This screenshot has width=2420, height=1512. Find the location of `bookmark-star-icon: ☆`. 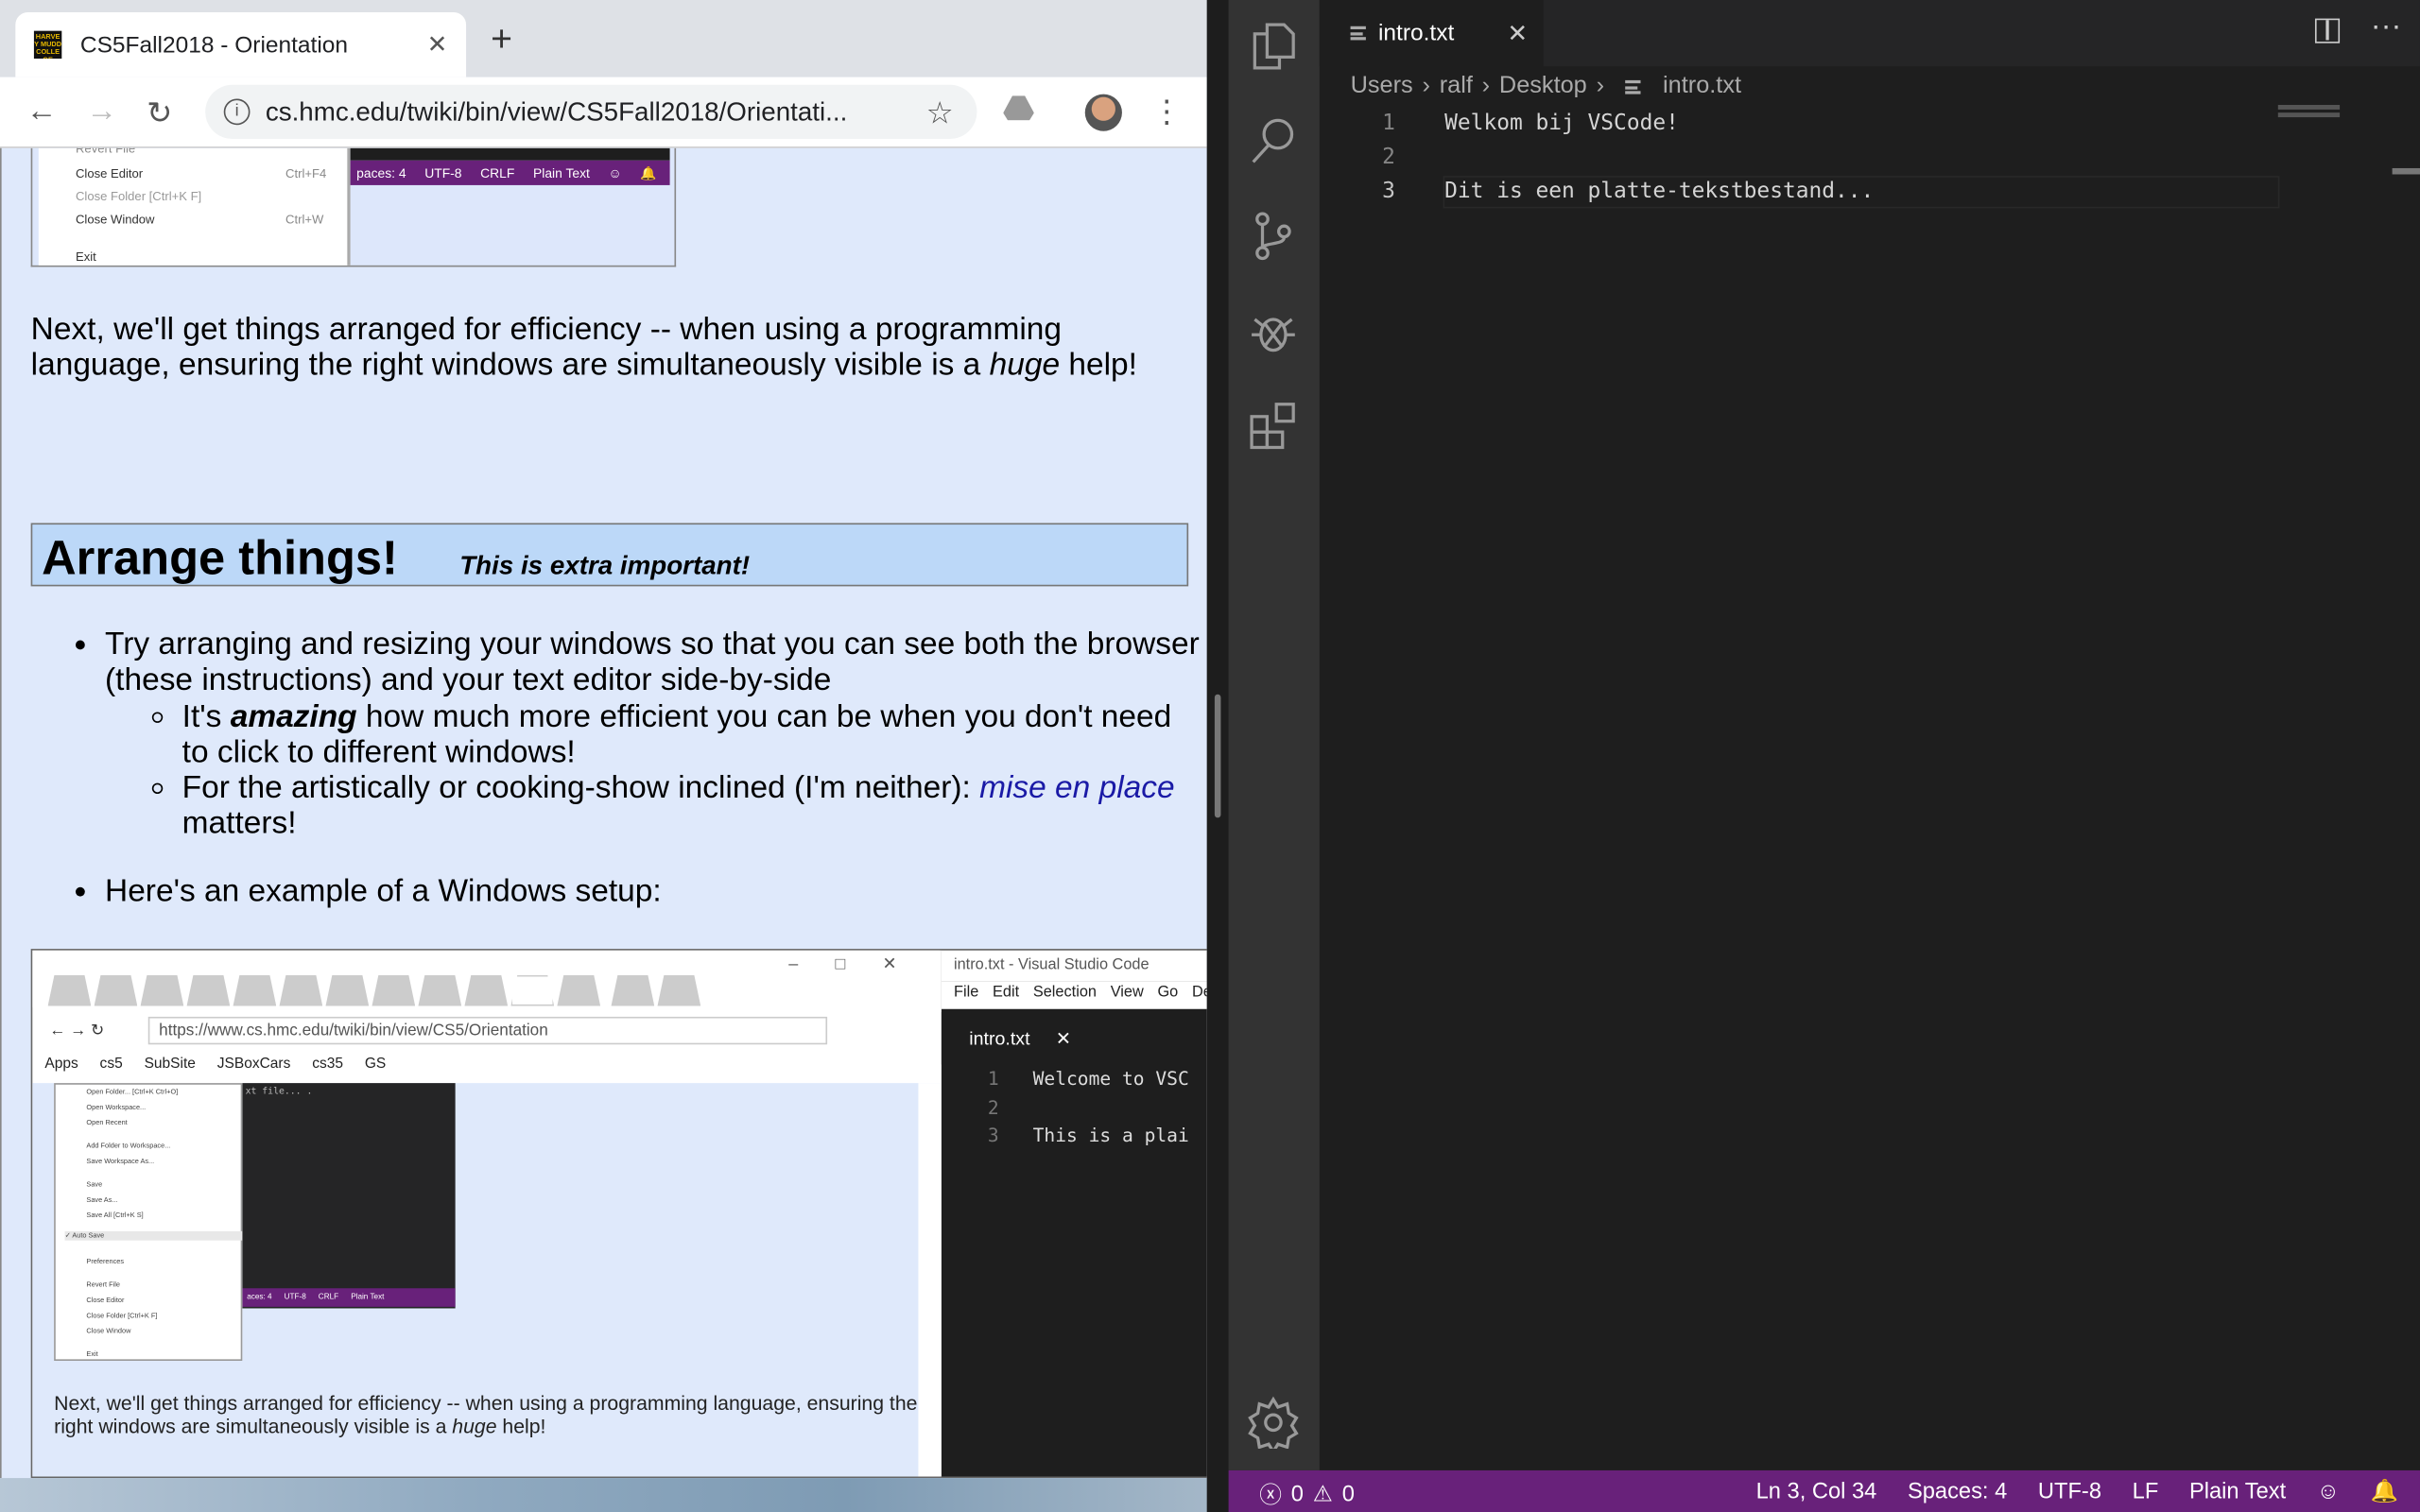

bookmark-star-icon: ☆ is located at coordinates (940, 113).